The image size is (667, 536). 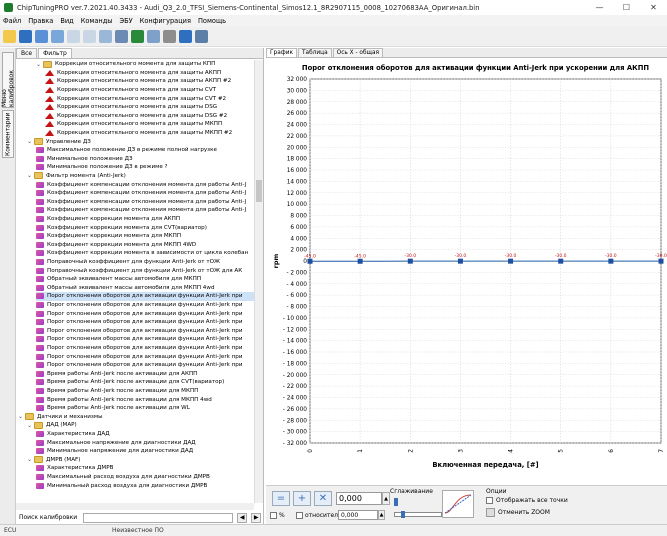 What do you see at coordinates (185, 36) in the screenshot?
I see `help-icon` at bounding box center [185, 36].